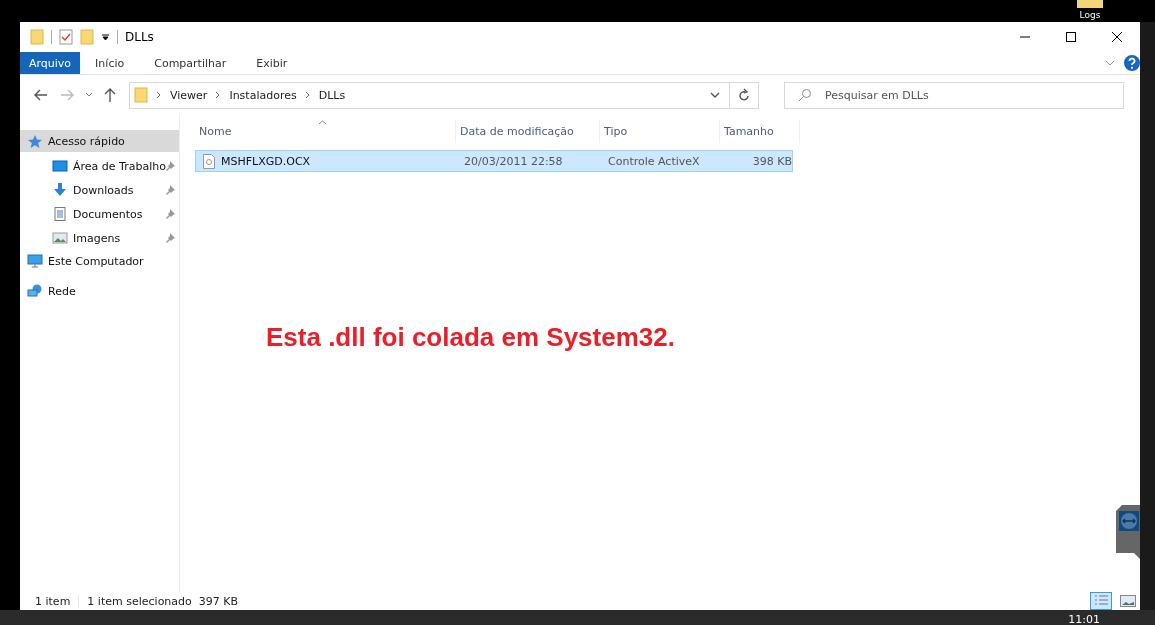  Describe the element at coordinates (760, 131) in the screenshot. I see `column-header: Tamanho` at that location.